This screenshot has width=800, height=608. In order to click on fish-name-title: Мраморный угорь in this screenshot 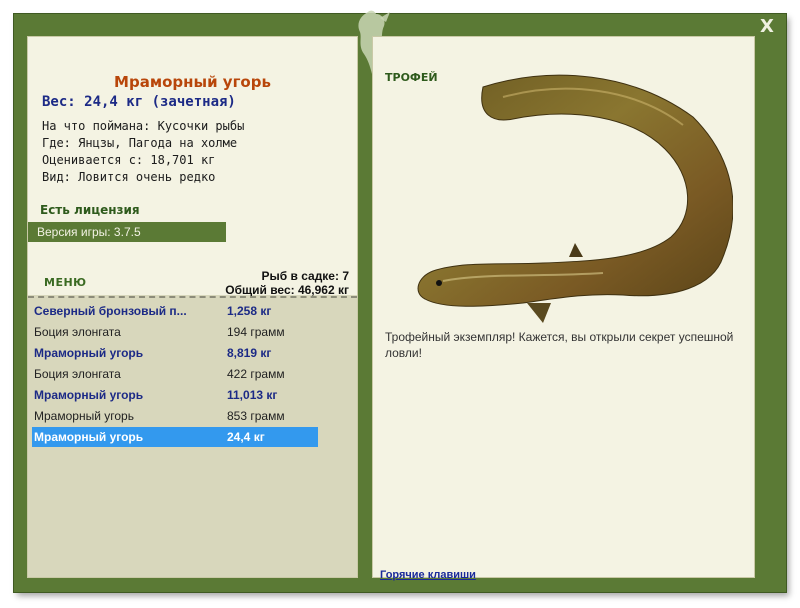, I will do `click(192, 82)`.